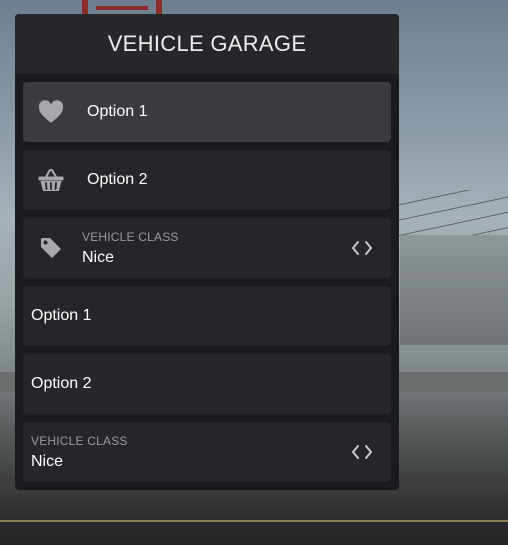 The height and width of the screenshot is (545, 508). Describe the element at coordinates (454, 290) in the screenshot. I see `background-building` at that location.